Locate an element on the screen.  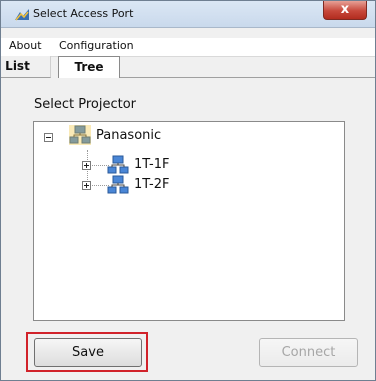
window-title: Select Access Port is located at coordinates (83, 13).